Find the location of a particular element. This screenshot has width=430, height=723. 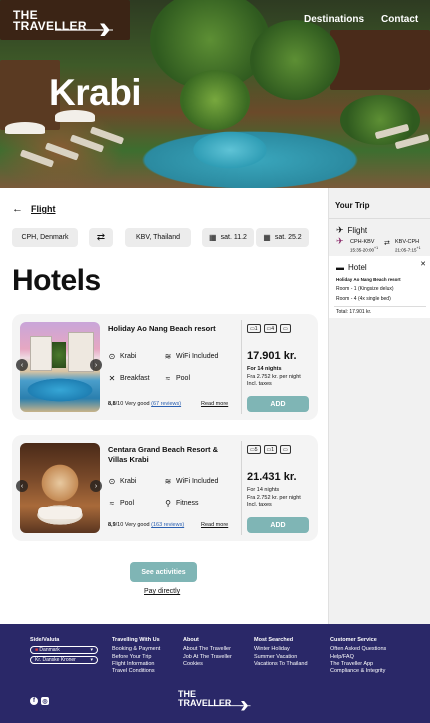

room-badges: ▭ 1 ▭ 4 ▭ is located at coordinates (269, 328).